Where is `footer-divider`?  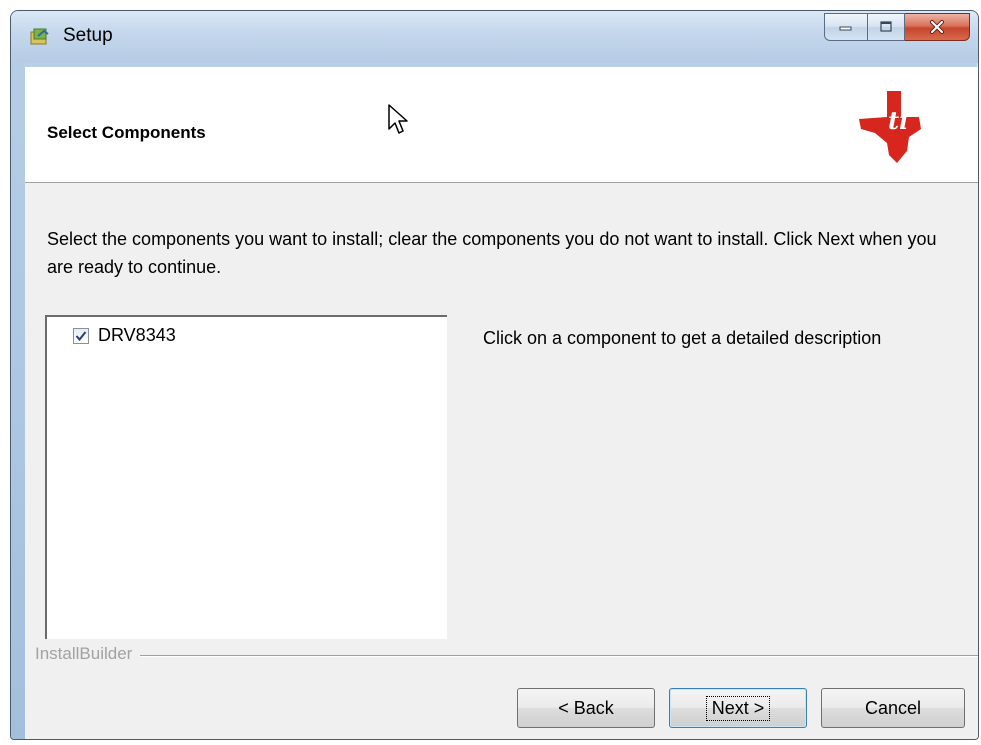
footer-divider is located at coordinates (506, 656).